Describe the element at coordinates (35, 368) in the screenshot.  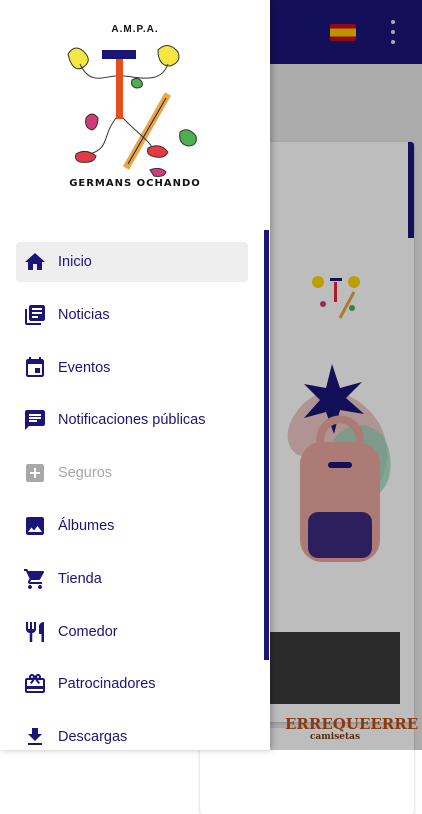
I see `calendar-icon` at that location.